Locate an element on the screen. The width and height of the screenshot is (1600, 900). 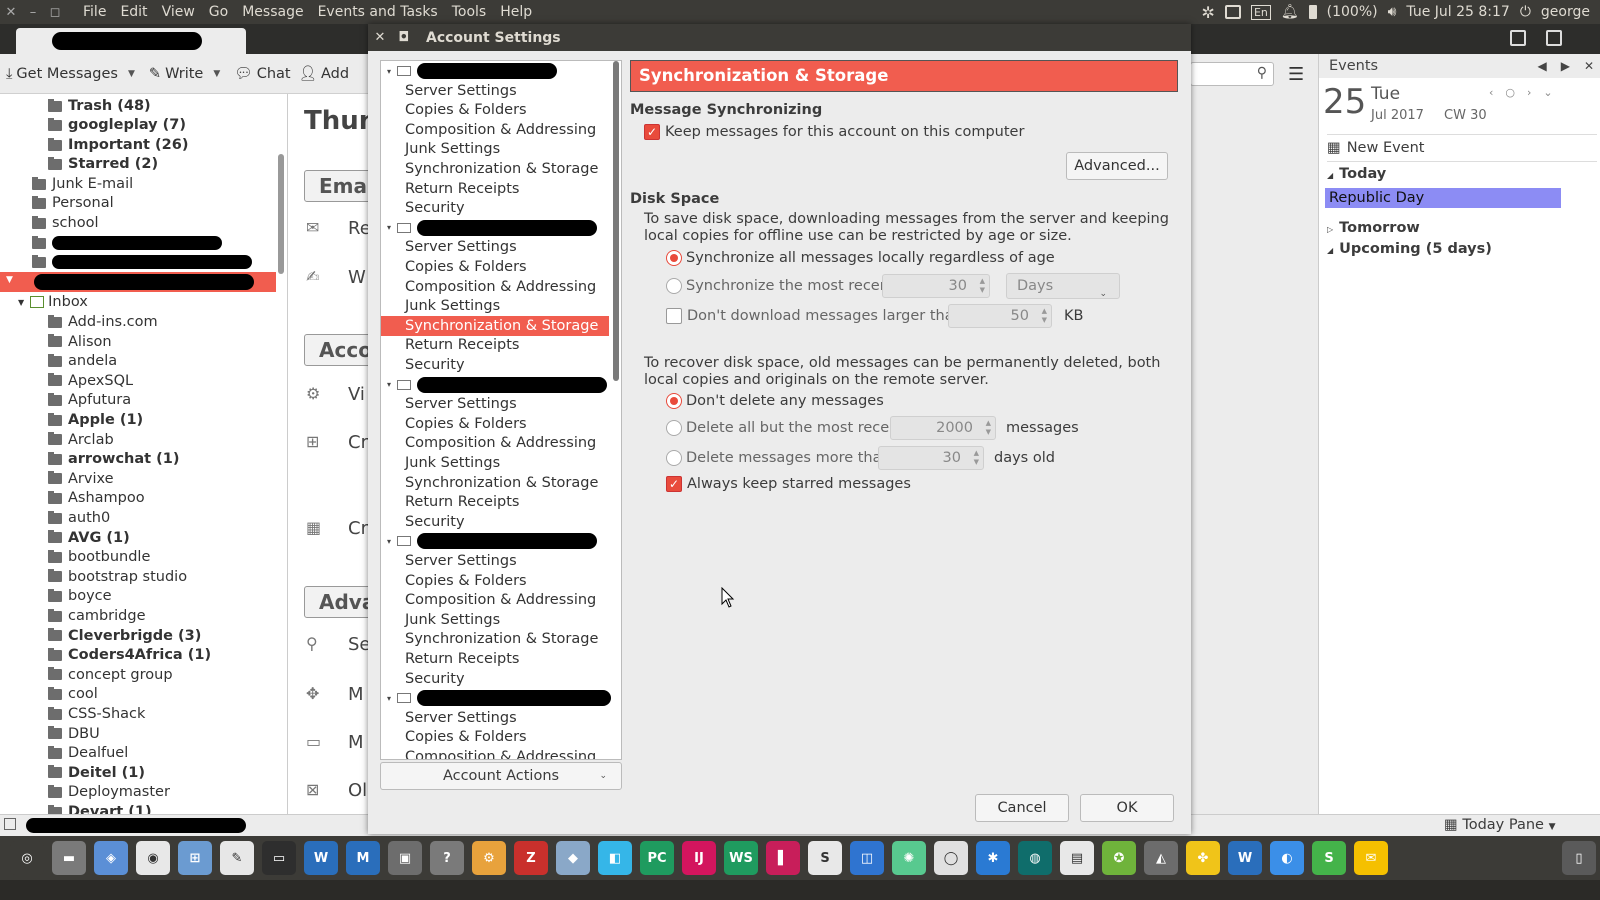
account-actions-button: Account Actions ⌄ is located at coordinates (501, 776).